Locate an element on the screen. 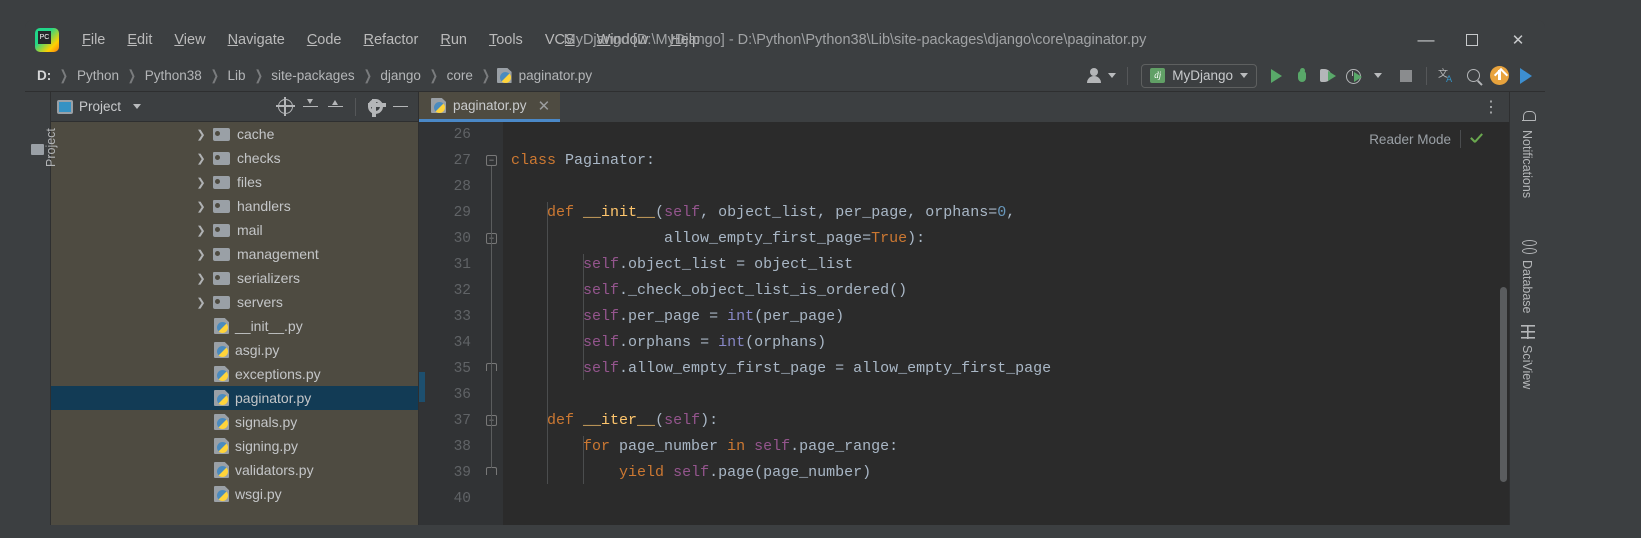 The width and height of the screenshot is (1641, 538). tree-item-wsgi-py: wsgi.py is located at coordinates (234, 494).